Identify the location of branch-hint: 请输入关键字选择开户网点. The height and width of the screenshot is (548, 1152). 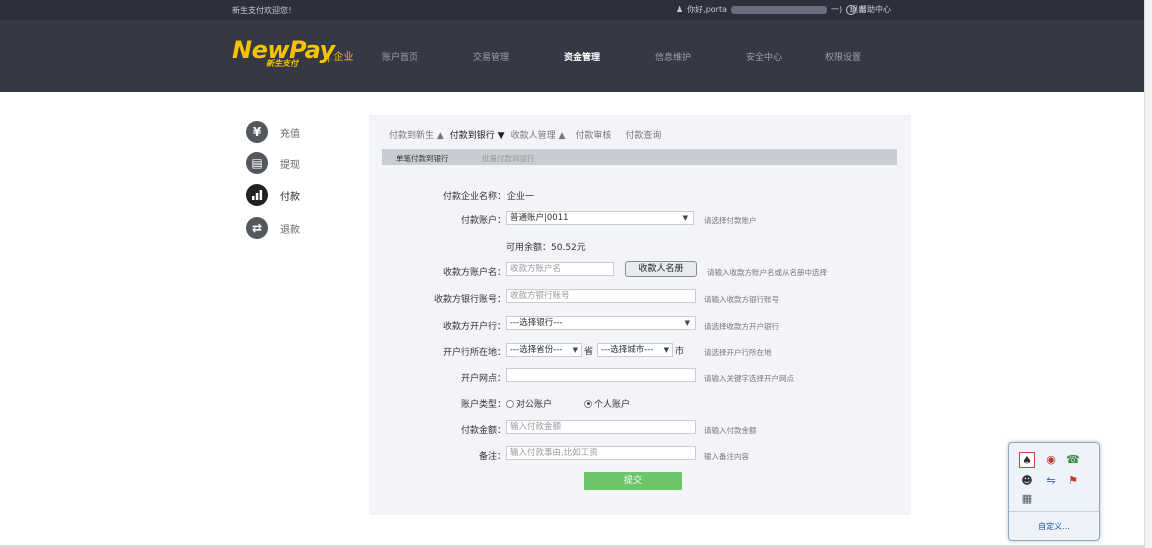
(749, 378).